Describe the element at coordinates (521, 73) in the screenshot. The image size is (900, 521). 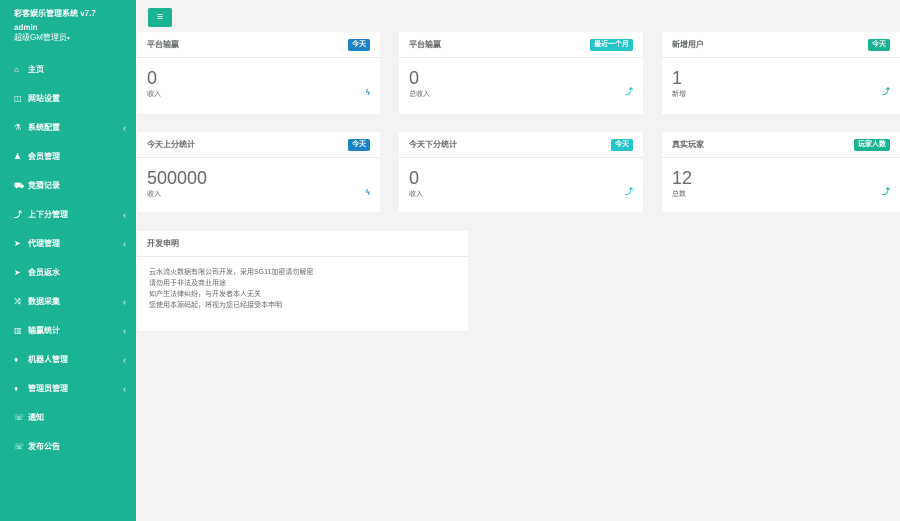
I see `stat-card-platform-month: 平台输赢 最近一个月 0 总收入 ⤴` at that location.